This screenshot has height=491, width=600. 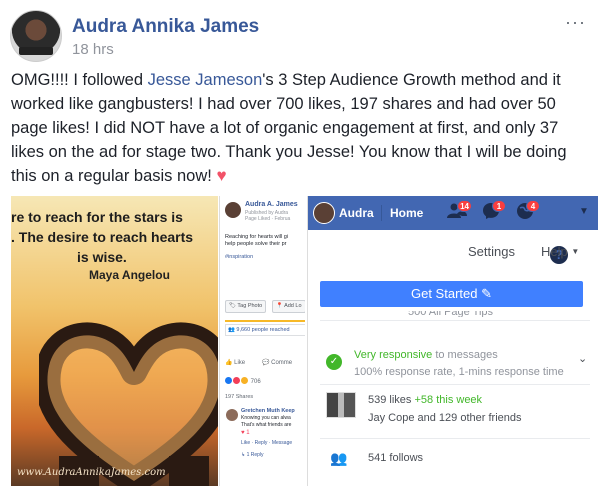 What do you see at coordinates (396, 458) in the screenshot?
I see `page-follows: 541 follows` at bounding box center [396, 458].